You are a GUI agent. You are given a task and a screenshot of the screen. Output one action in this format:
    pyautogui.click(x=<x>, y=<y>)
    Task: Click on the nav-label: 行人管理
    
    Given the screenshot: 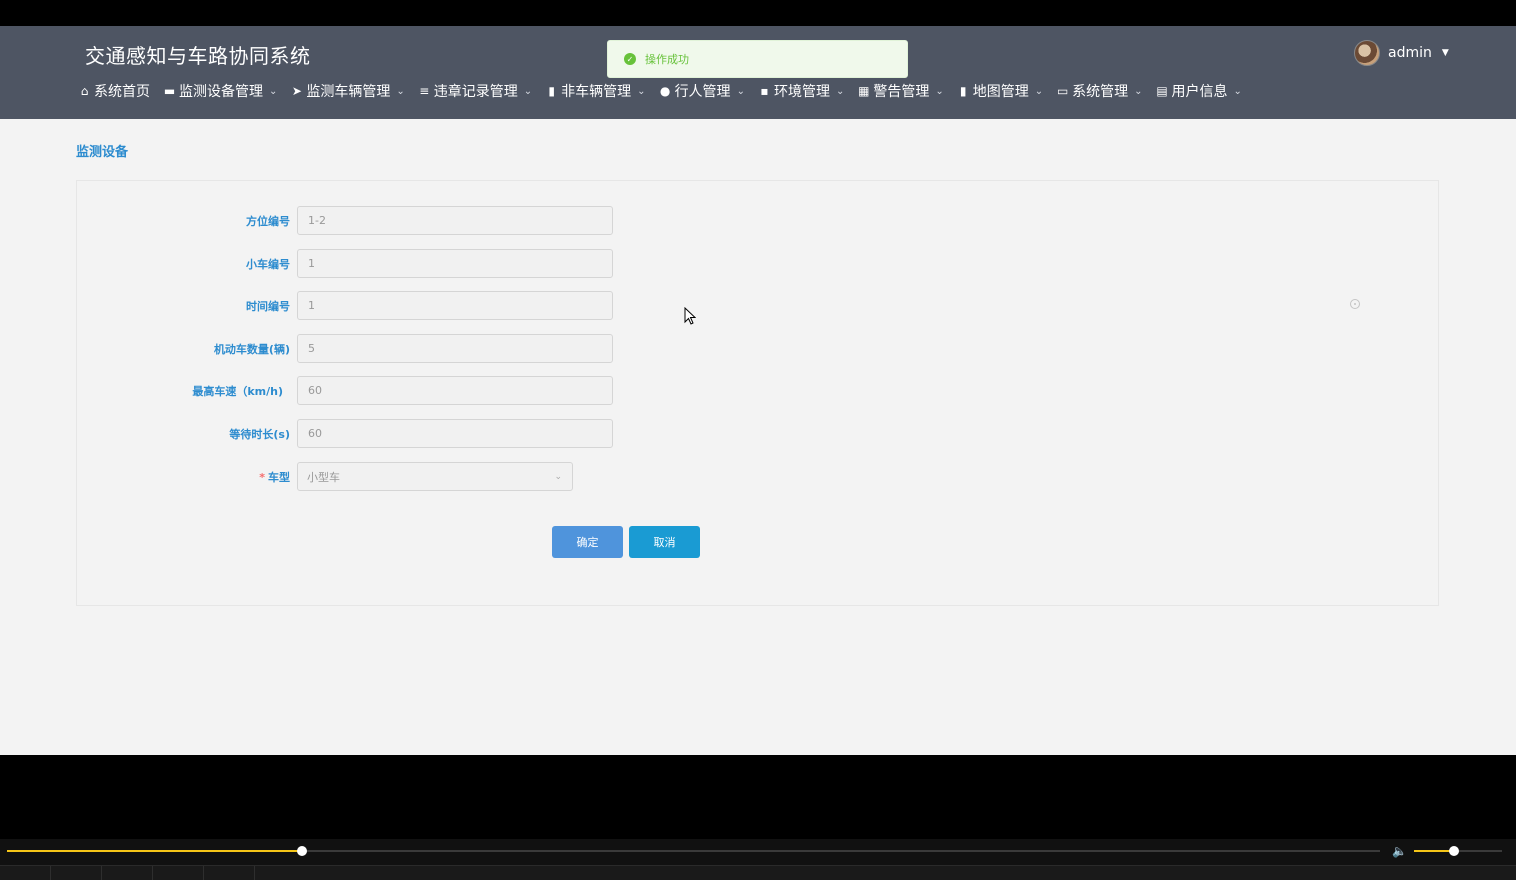 What is the action you would take?
    pyautogui.click(x=702, y=92)
    